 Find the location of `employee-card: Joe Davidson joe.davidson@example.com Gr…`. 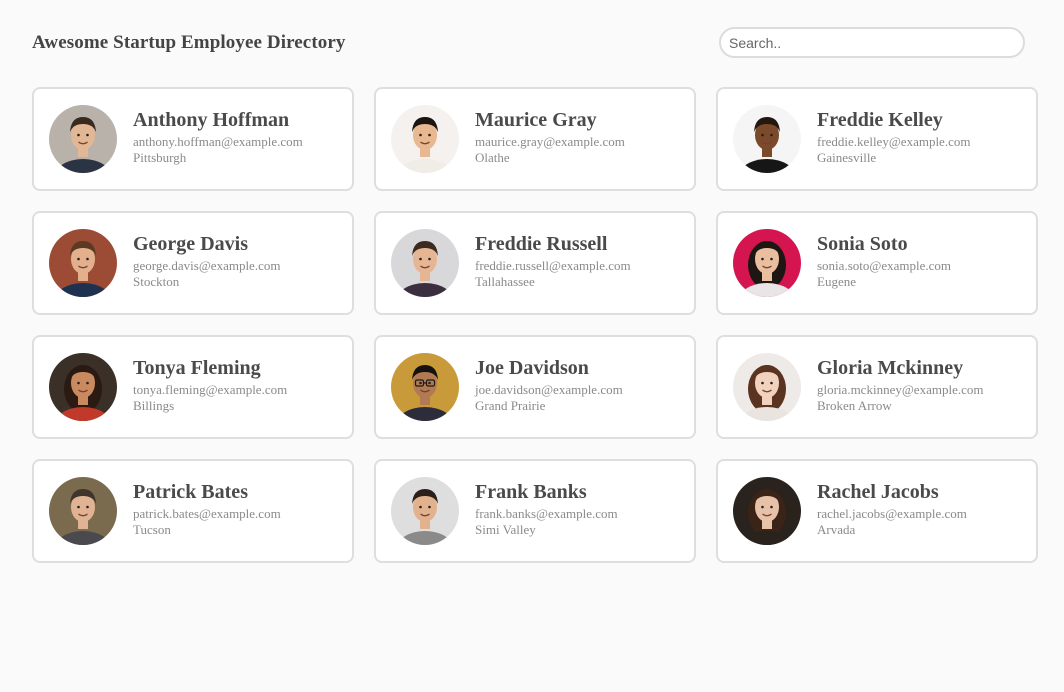

employee-card: Joe Davidson joe.davidson@example.com Gr… is located at coordinates (535, 387).